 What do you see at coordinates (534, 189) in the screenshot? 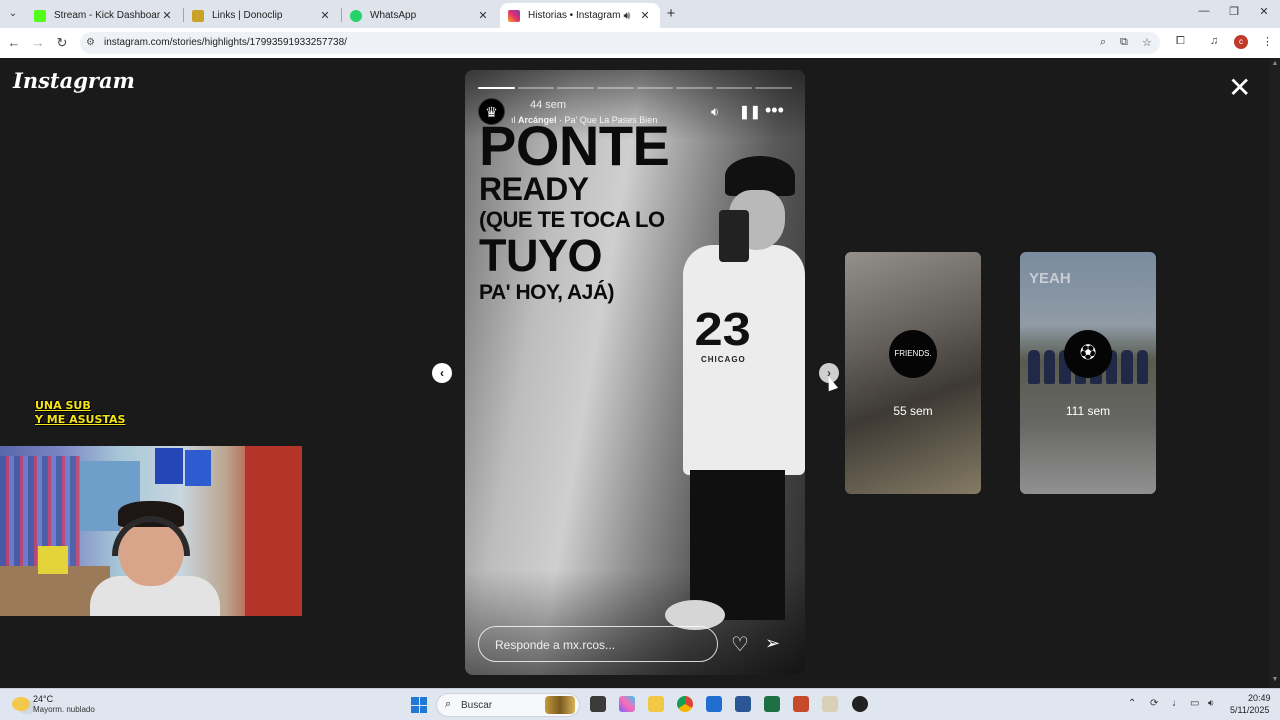
I see `headline-line2: READY` at bounding box center [534, 189].